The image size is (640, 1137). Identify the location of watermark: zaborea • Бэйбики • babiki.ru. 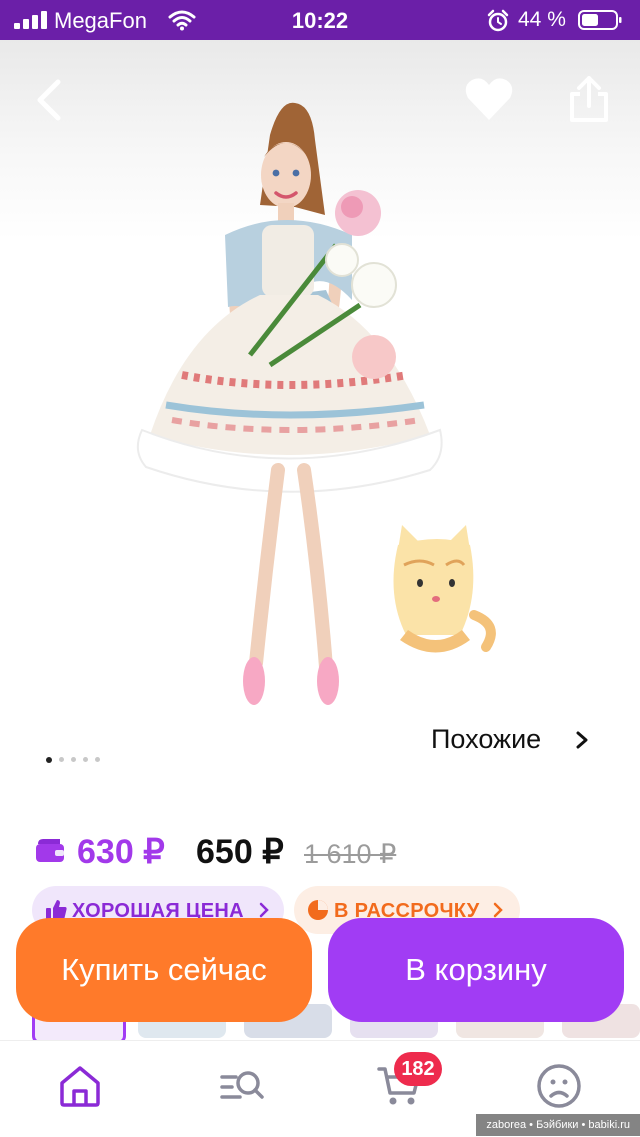
(558, 1125).